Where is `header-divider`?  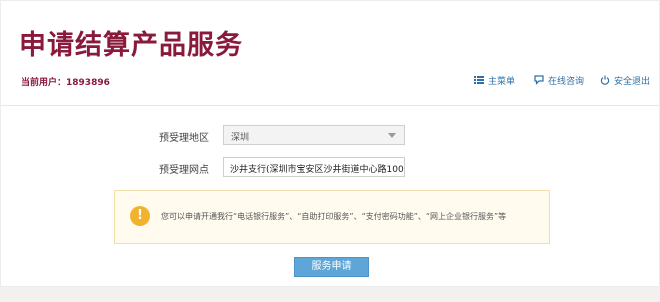 header-divider is located at coordinates (330, 105).